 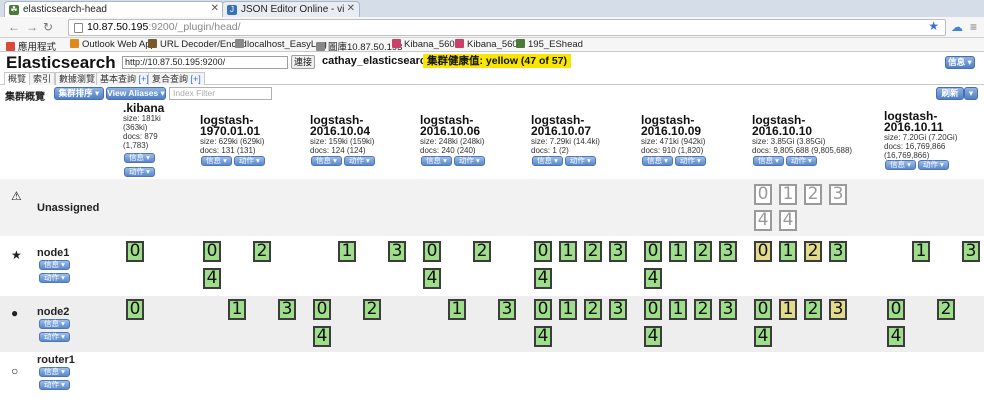 I want to click on refresh-options-button: ▾, so click(x=971, y=93).